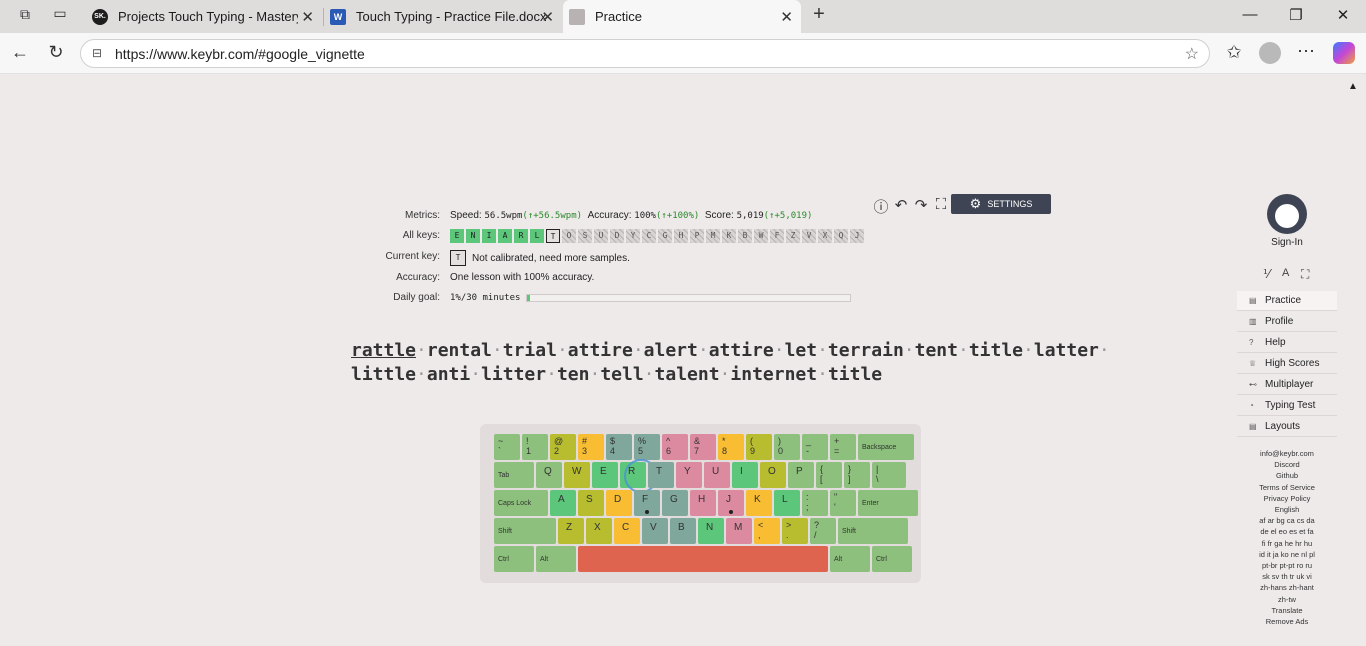  I want to click on footer-link: English, so click(1287, 509).